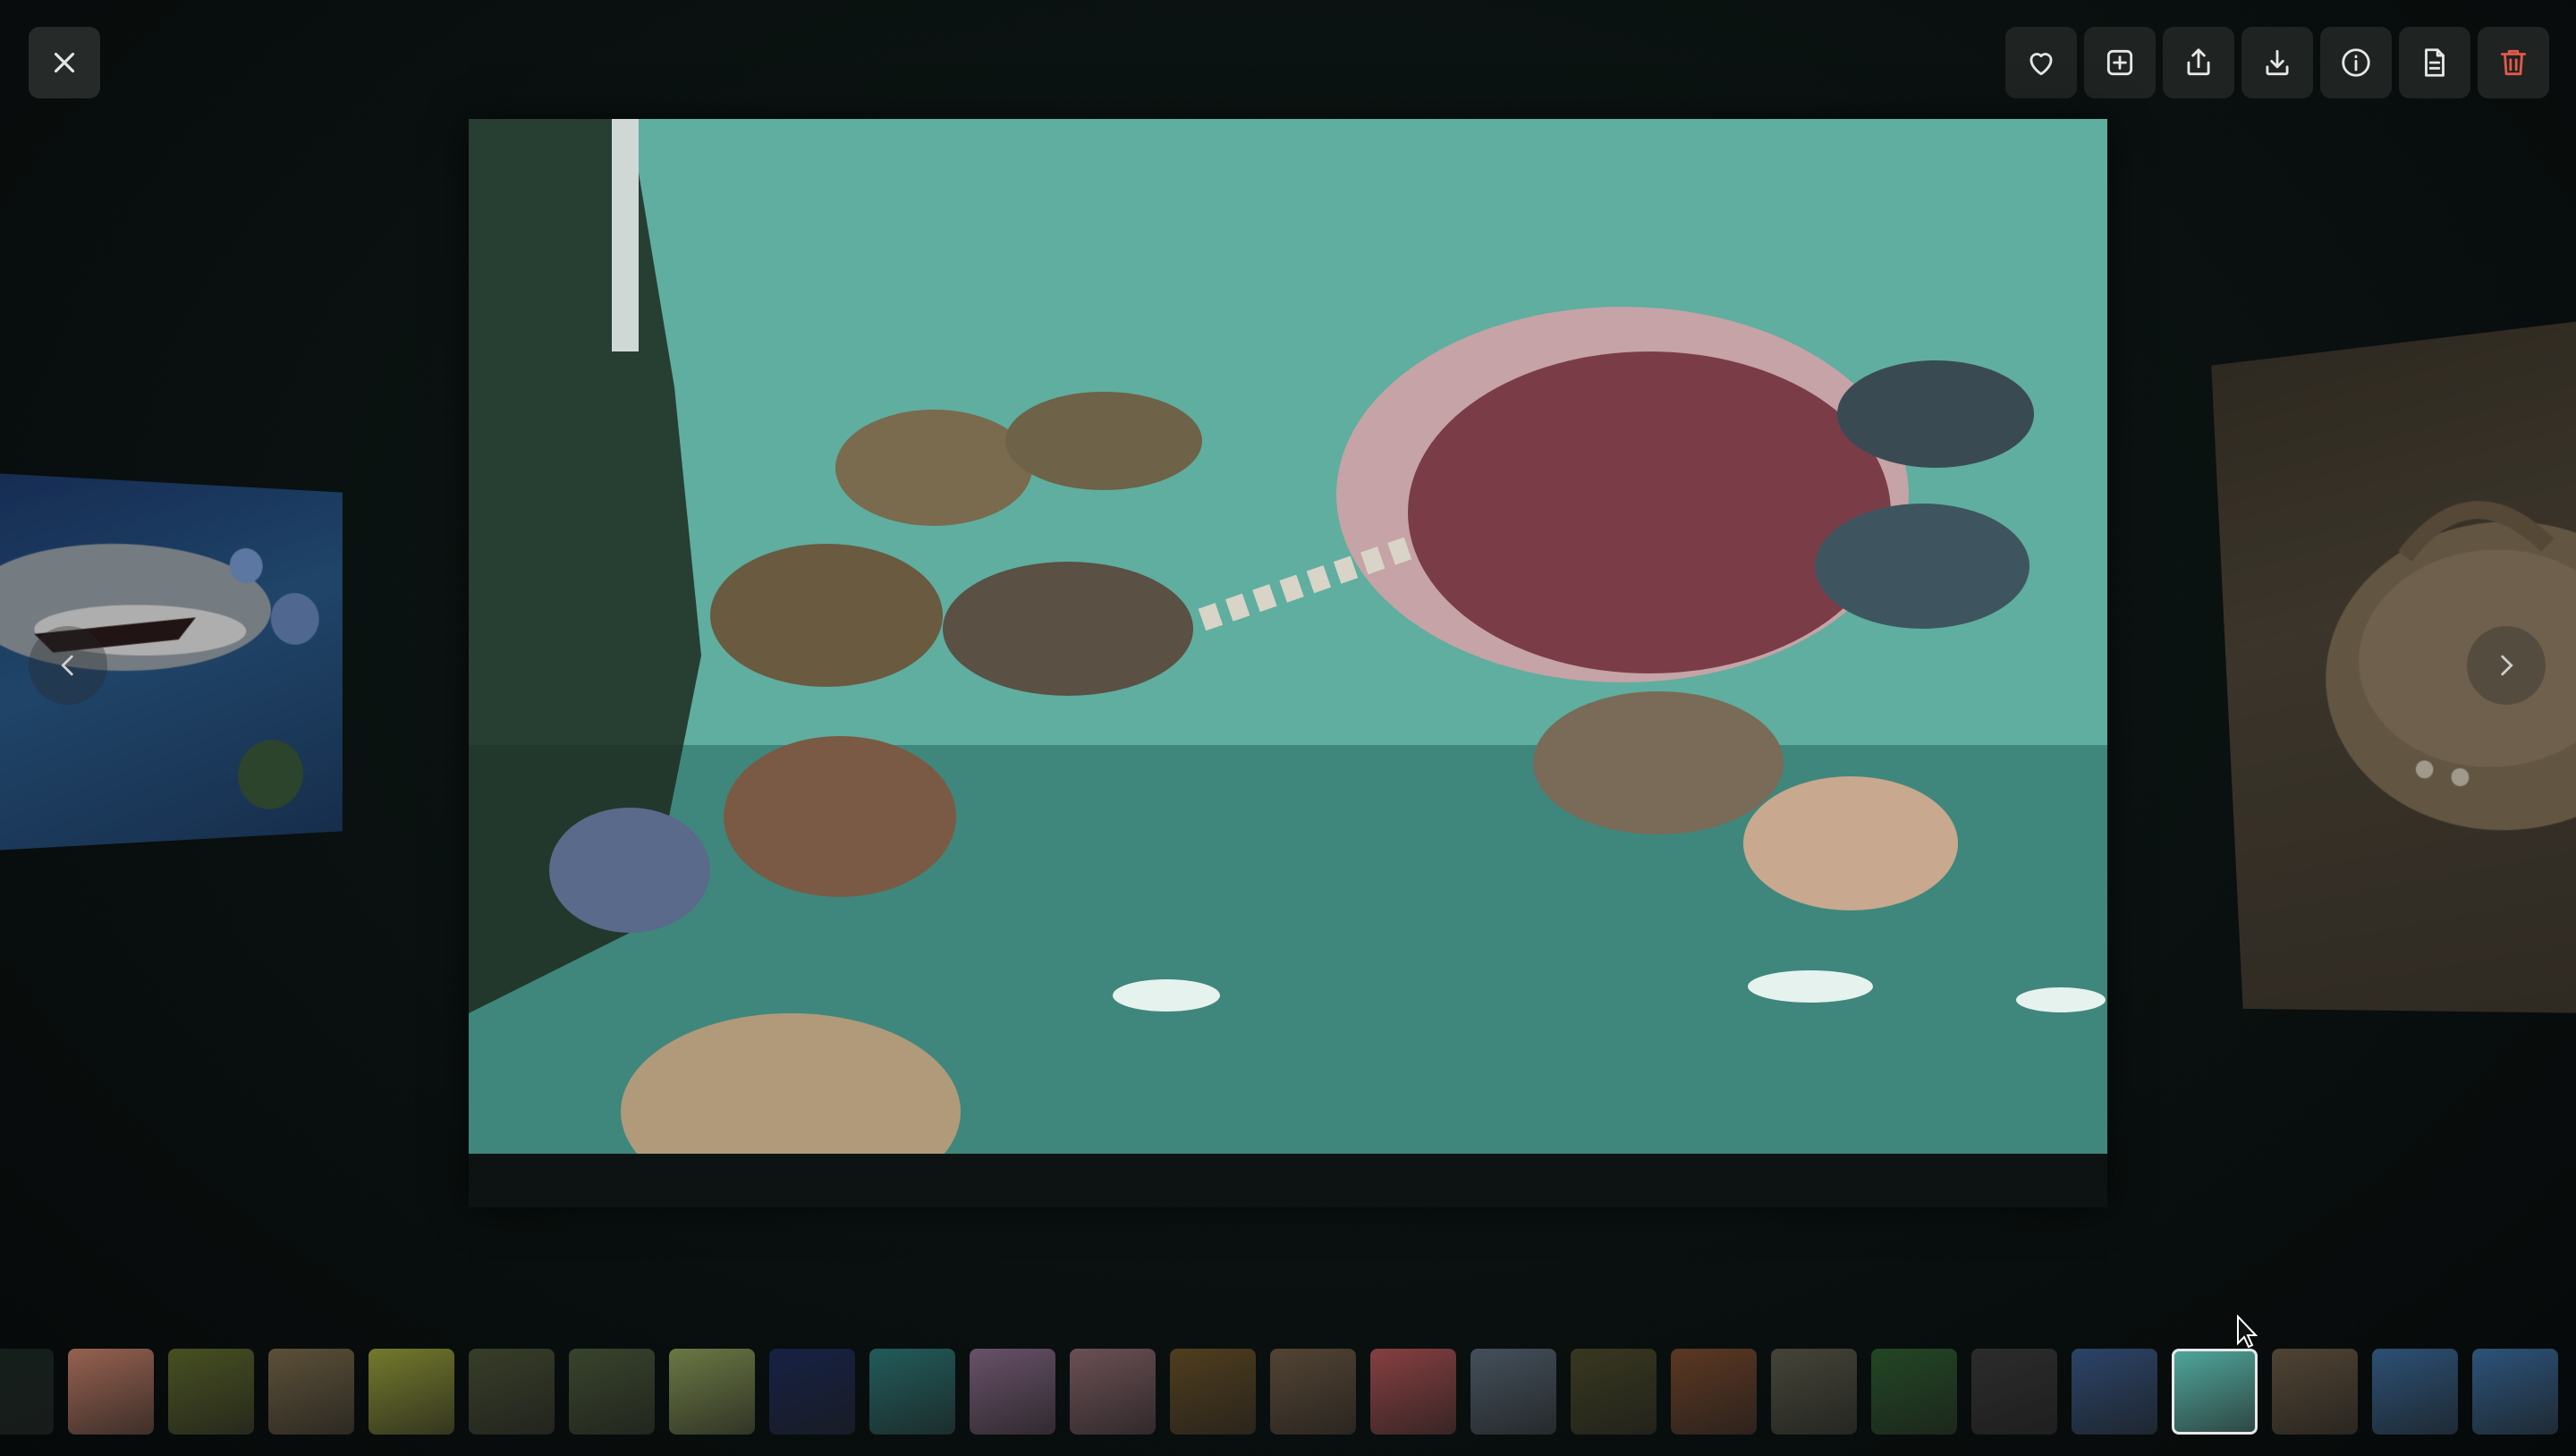 The height and width of the screenshot is (1456, 2576). I want to click on file-info-button, so click(2434, 63).